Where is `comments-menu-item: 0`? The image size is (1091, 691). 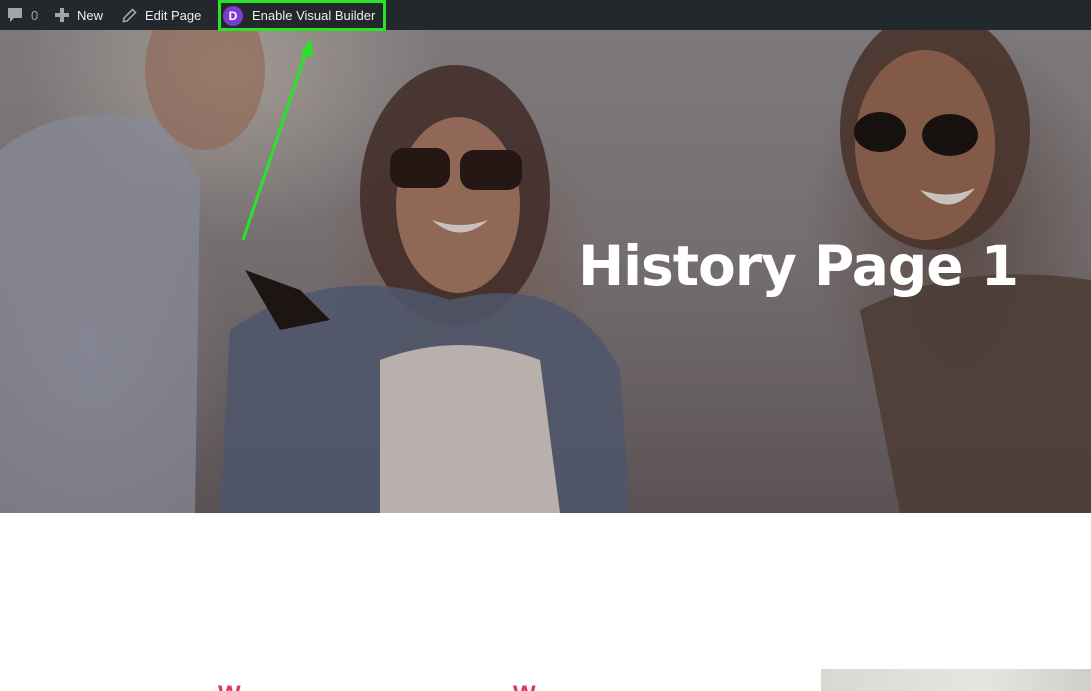
comments-menu-item: 0 is located at coordinates (22, 15).